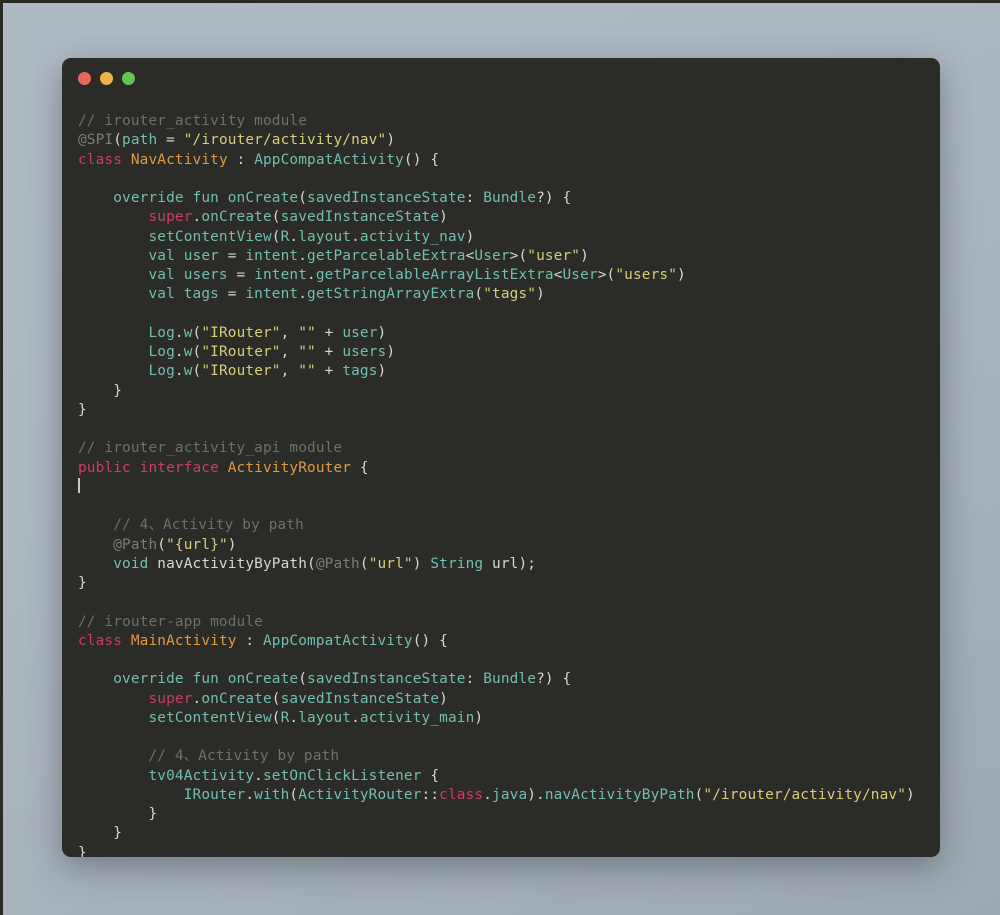 This screenshot has width=1000, height=915. I want to click on code-line: // irouter_activity_api module, so click(500, 448).